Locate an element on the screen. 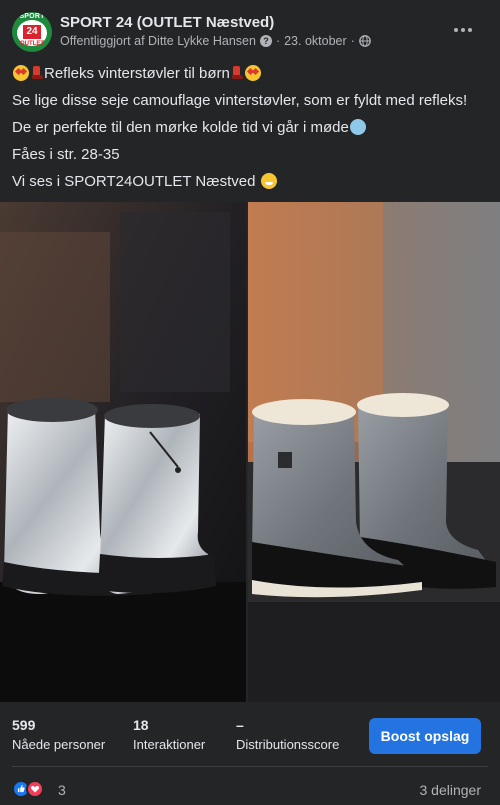  avatar-bottom-text: OUTLET is located at coordinates (32, 44).